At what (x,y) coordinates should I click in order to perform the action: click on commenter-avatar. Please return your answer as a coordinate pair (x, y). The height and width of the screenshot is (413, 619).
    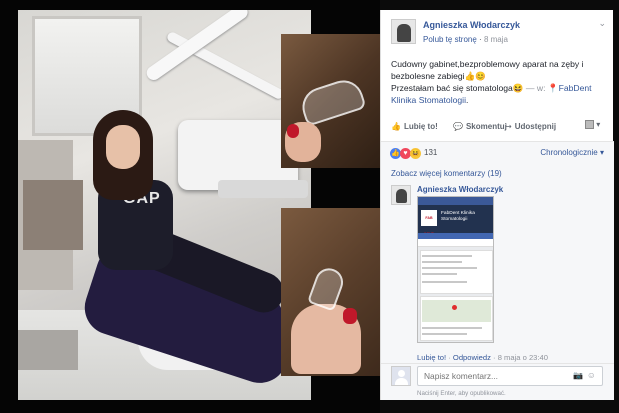
    Looking at the image, I should click on (401, 195).